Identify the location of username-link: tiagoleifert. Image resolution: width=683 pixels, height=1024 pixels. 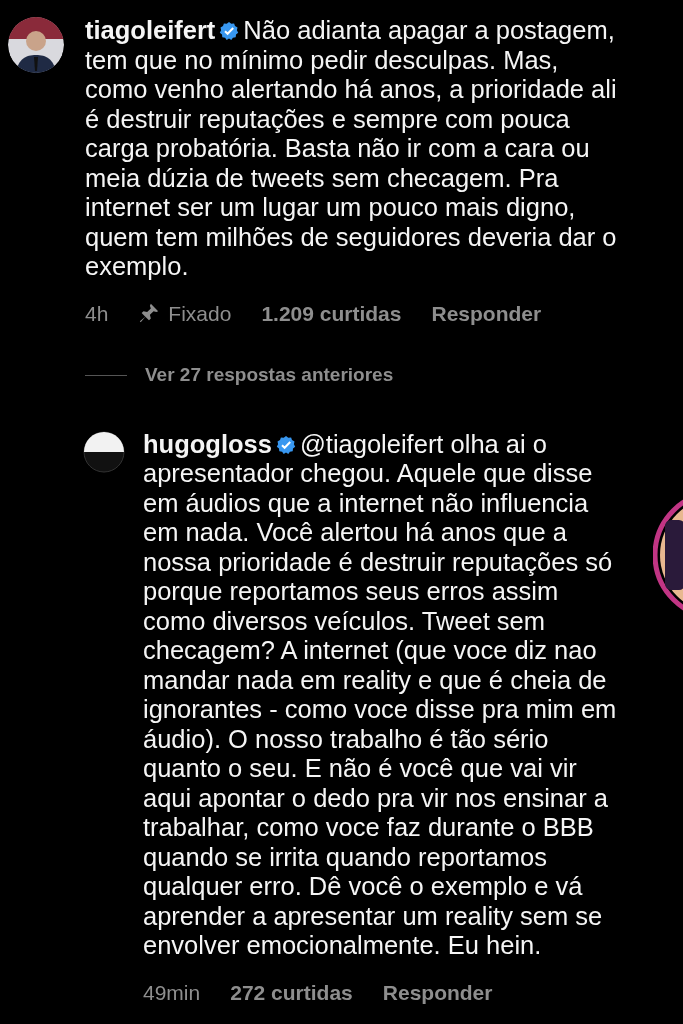
(150, 30).